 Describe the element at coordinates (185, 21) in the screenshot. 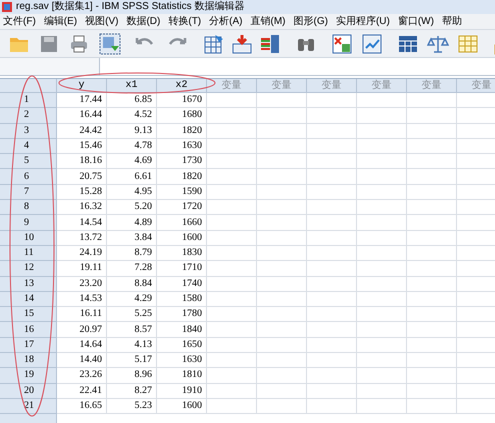

I see `menu-item: 转换(T)` at that location.